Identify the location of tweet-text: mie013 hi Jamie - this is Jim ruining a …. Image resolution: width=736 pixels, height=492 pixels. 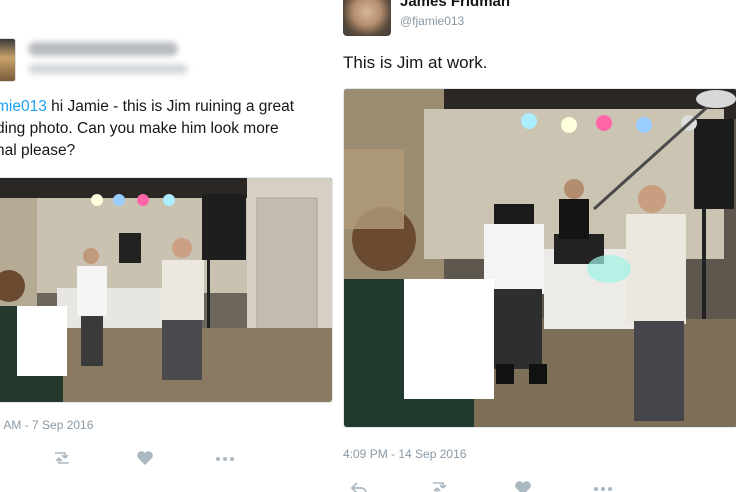
(166, 129).